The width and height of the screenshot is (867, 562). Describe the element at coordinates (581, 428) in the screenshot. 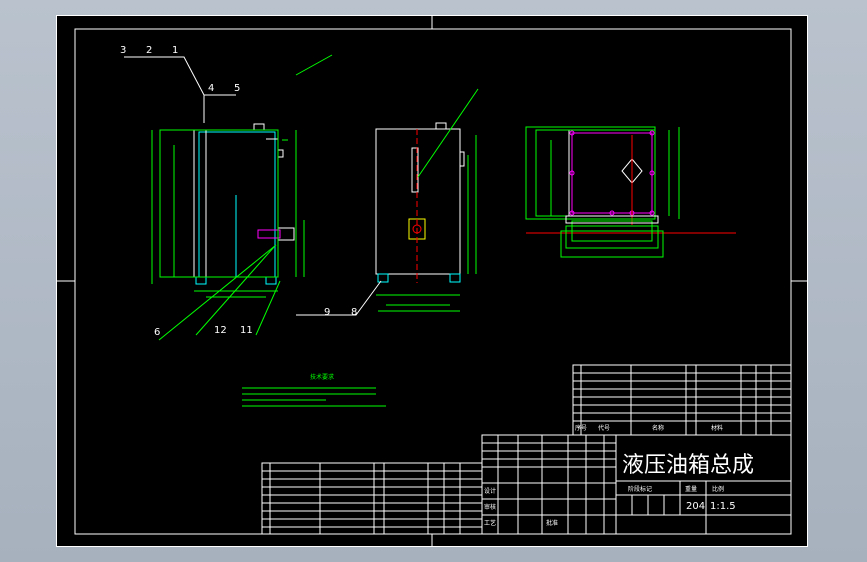

I see `header-sequence: 序号` at that location.